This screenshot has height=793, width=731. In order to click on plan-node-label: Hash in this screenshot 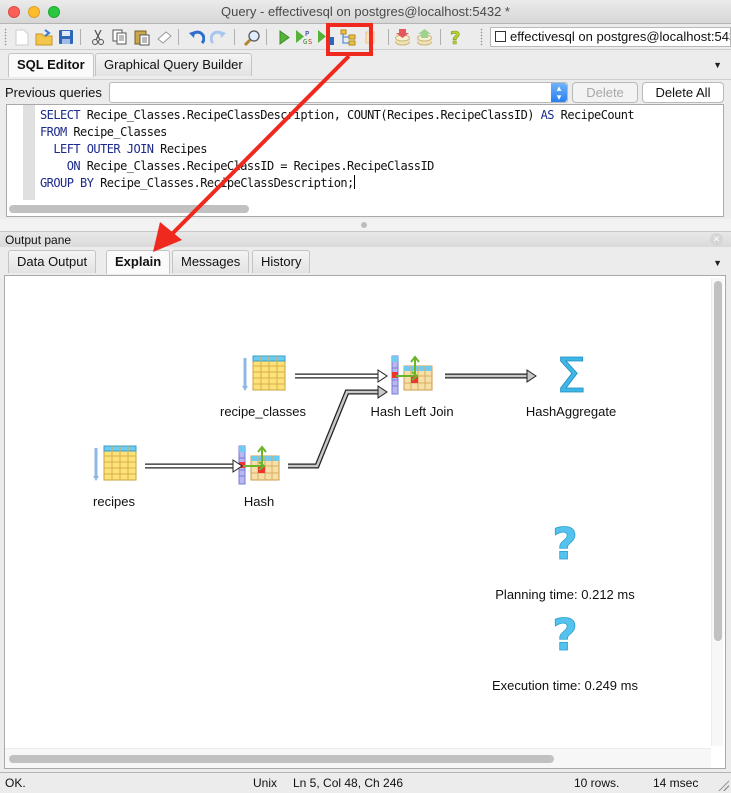, I will do `click(259, 501)`.